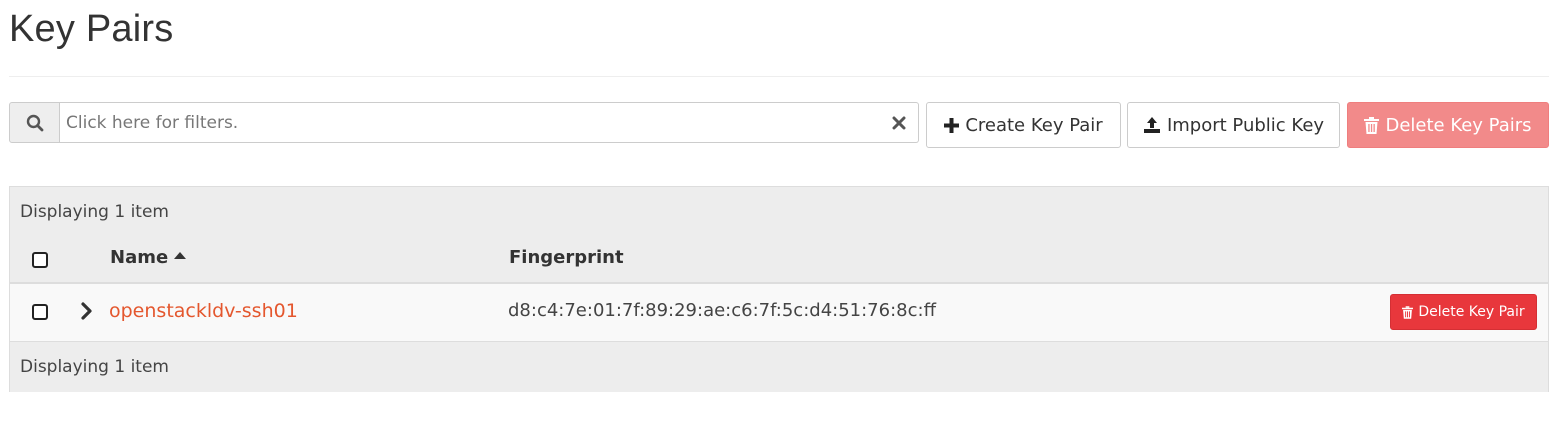 The image size is (1562, 423). I want to click on key-pair-name-link: openstackldv-ssh01, so click(203, 311).